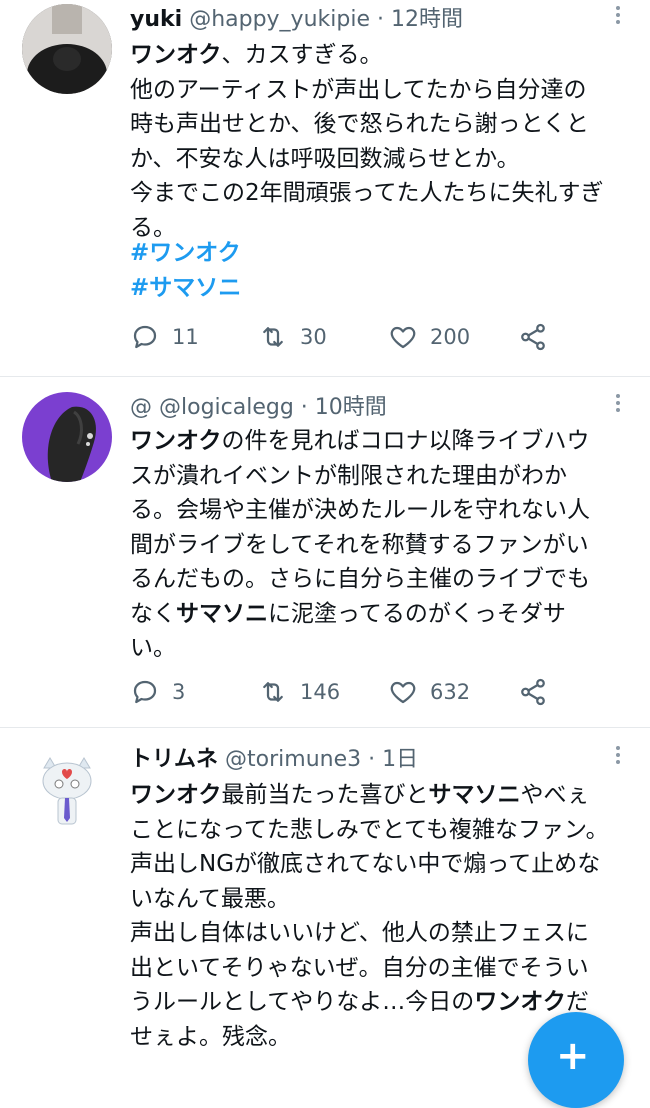 The width and height of the screenshot is (650, 1108). I want to click on text-run: うルールとしてやりなよ…今日の, so click(302, 1002).